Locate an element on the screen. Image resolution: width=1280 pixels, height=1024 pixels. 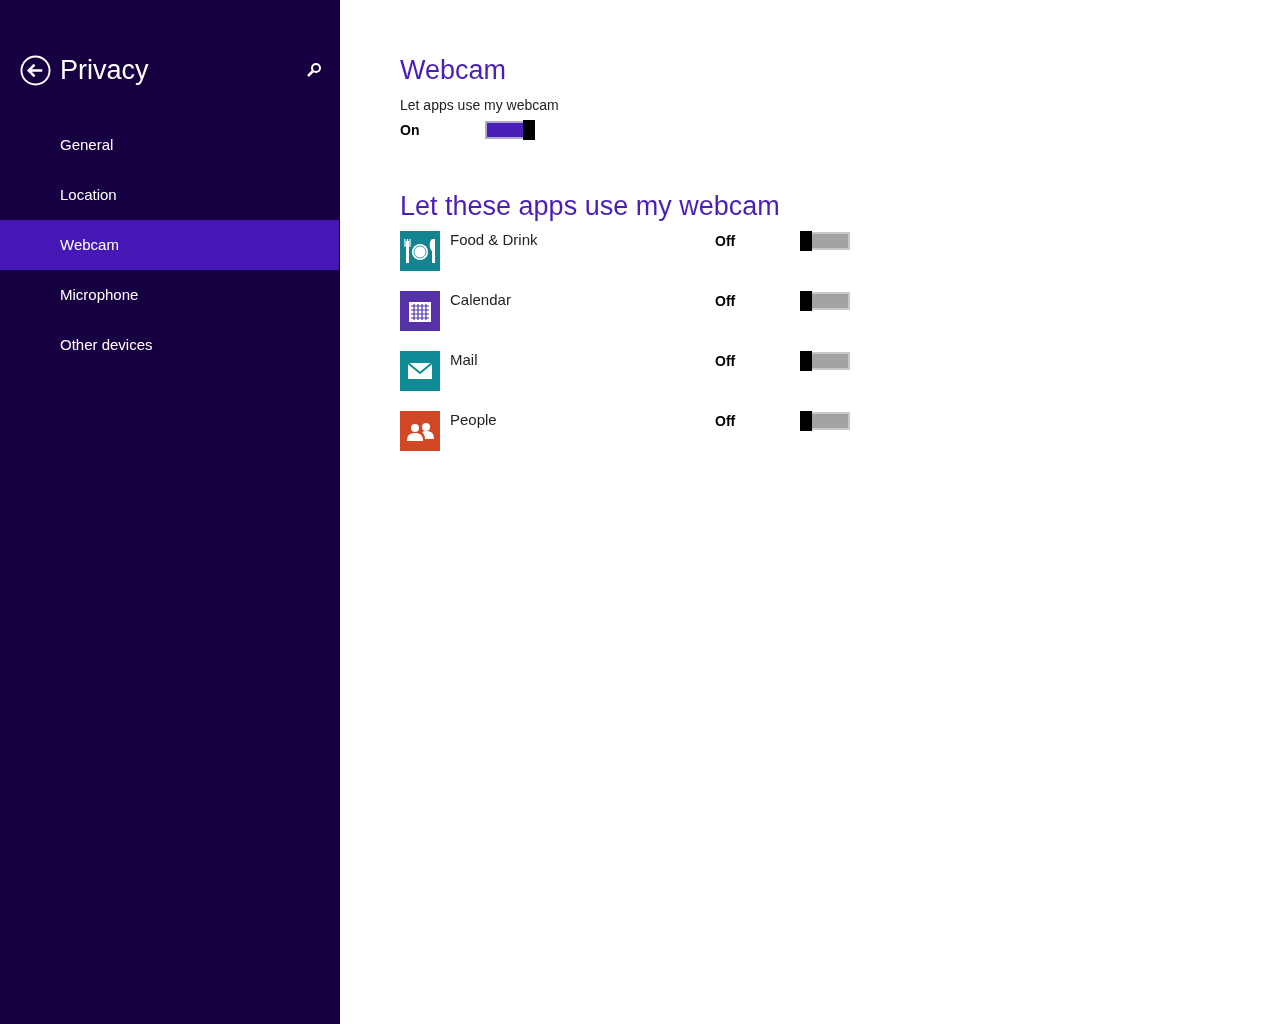
app-name: Food & Drink is located at coordinates (494, 240).